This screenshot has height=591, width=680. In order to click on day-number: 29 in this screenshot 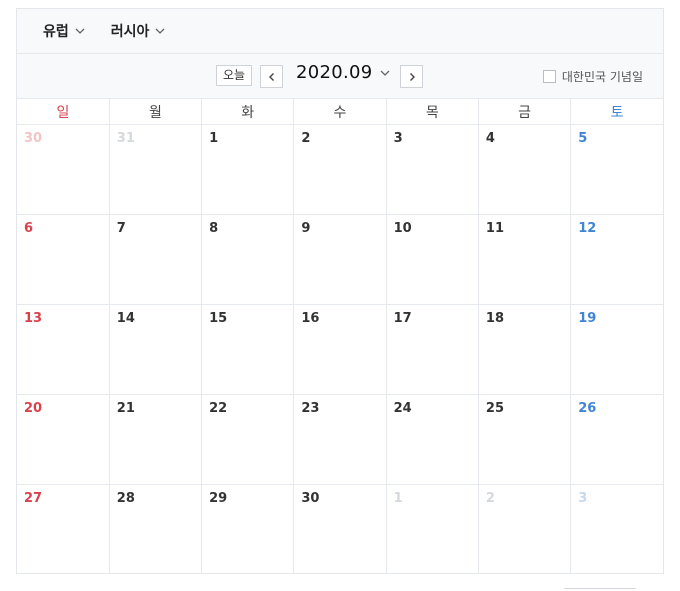, I will do `click(218, 498)`.